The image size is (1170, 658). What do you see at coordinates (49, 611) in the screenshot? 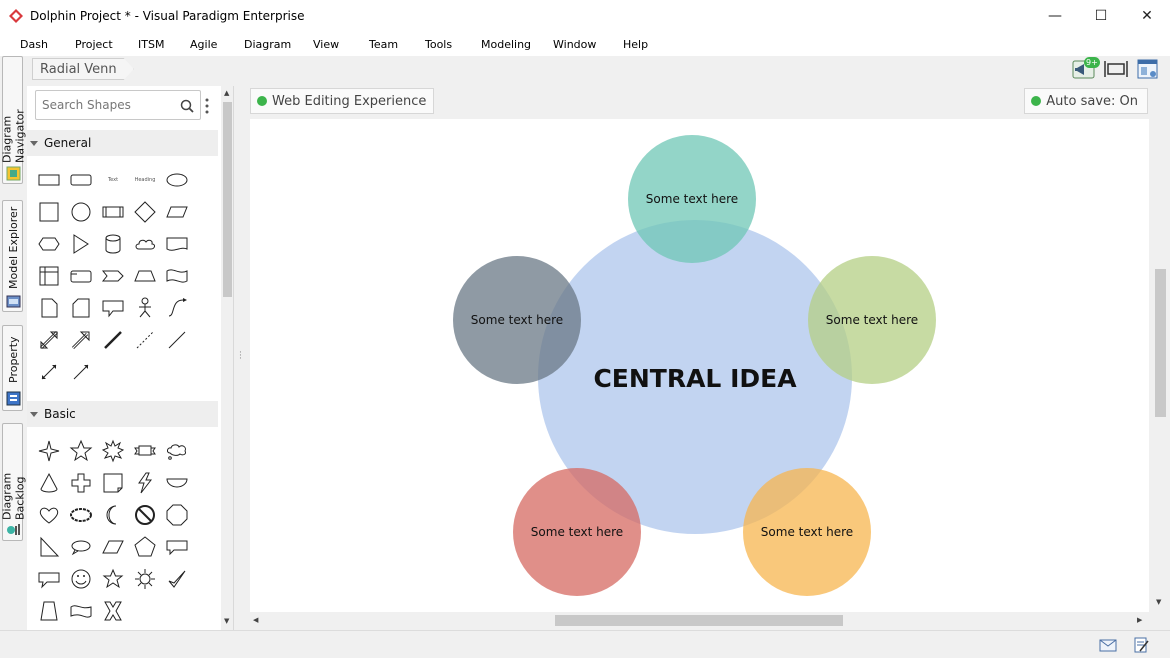
I see `shape-trapezoid-tall` at bounding box center [49, 611].